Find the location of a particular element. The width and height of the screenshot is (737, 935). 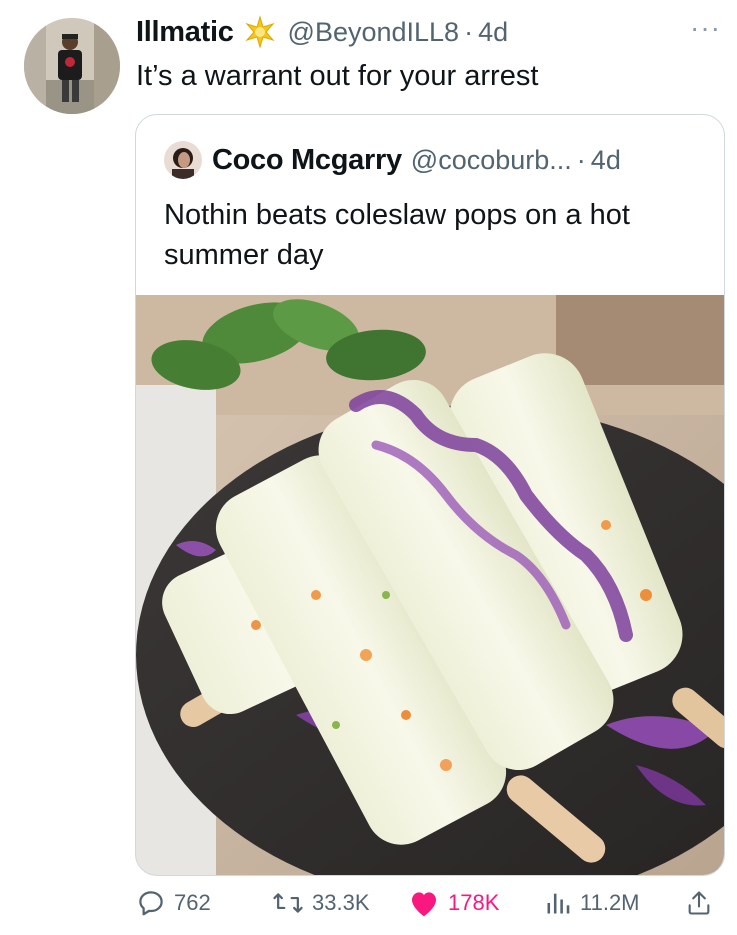

tweet-timestamp: 4d is located at coordinates (493, 32).